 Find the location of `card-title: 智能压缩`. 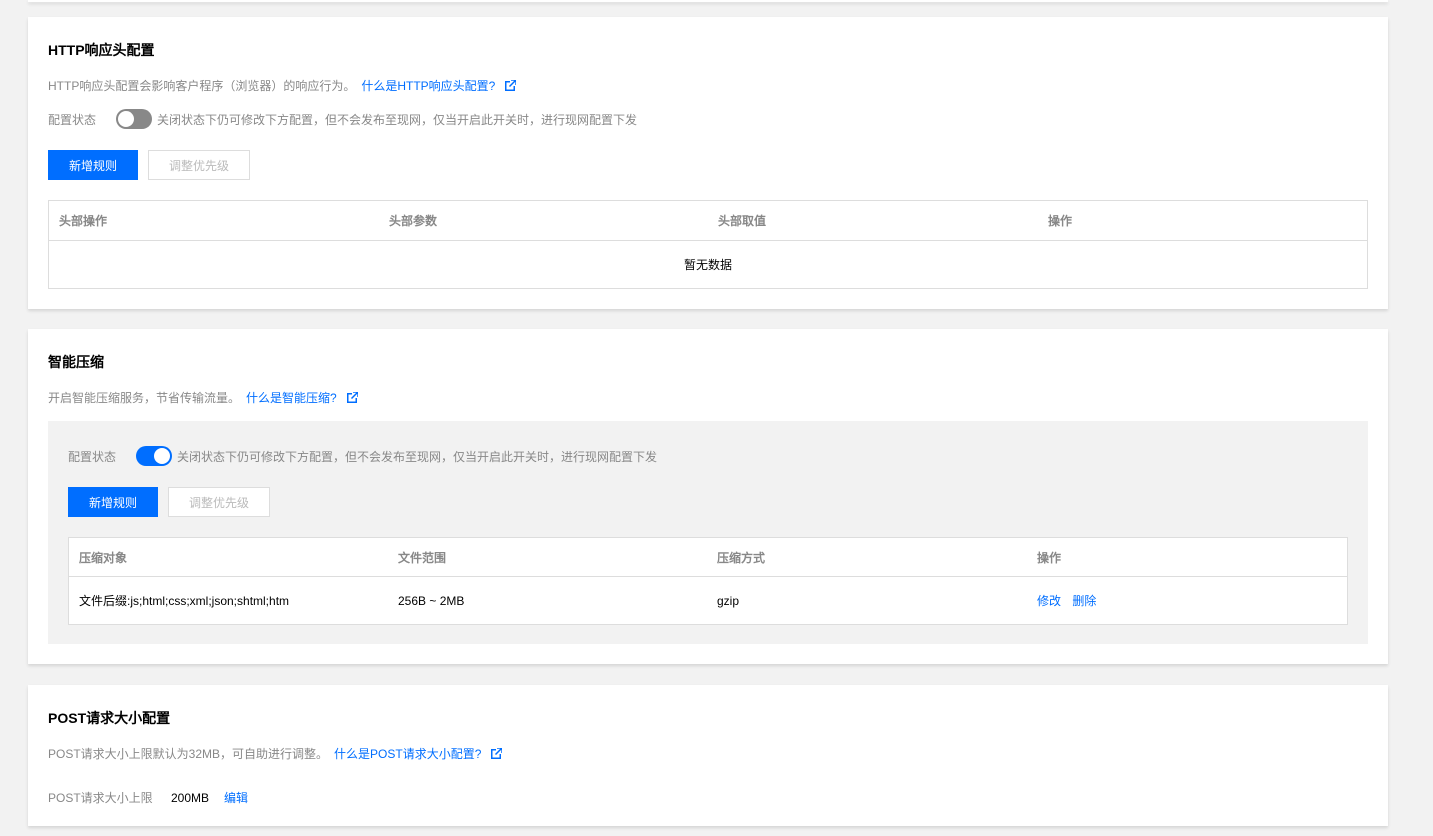

card-title: 智能压缩 is located at coordinates (76, 362).